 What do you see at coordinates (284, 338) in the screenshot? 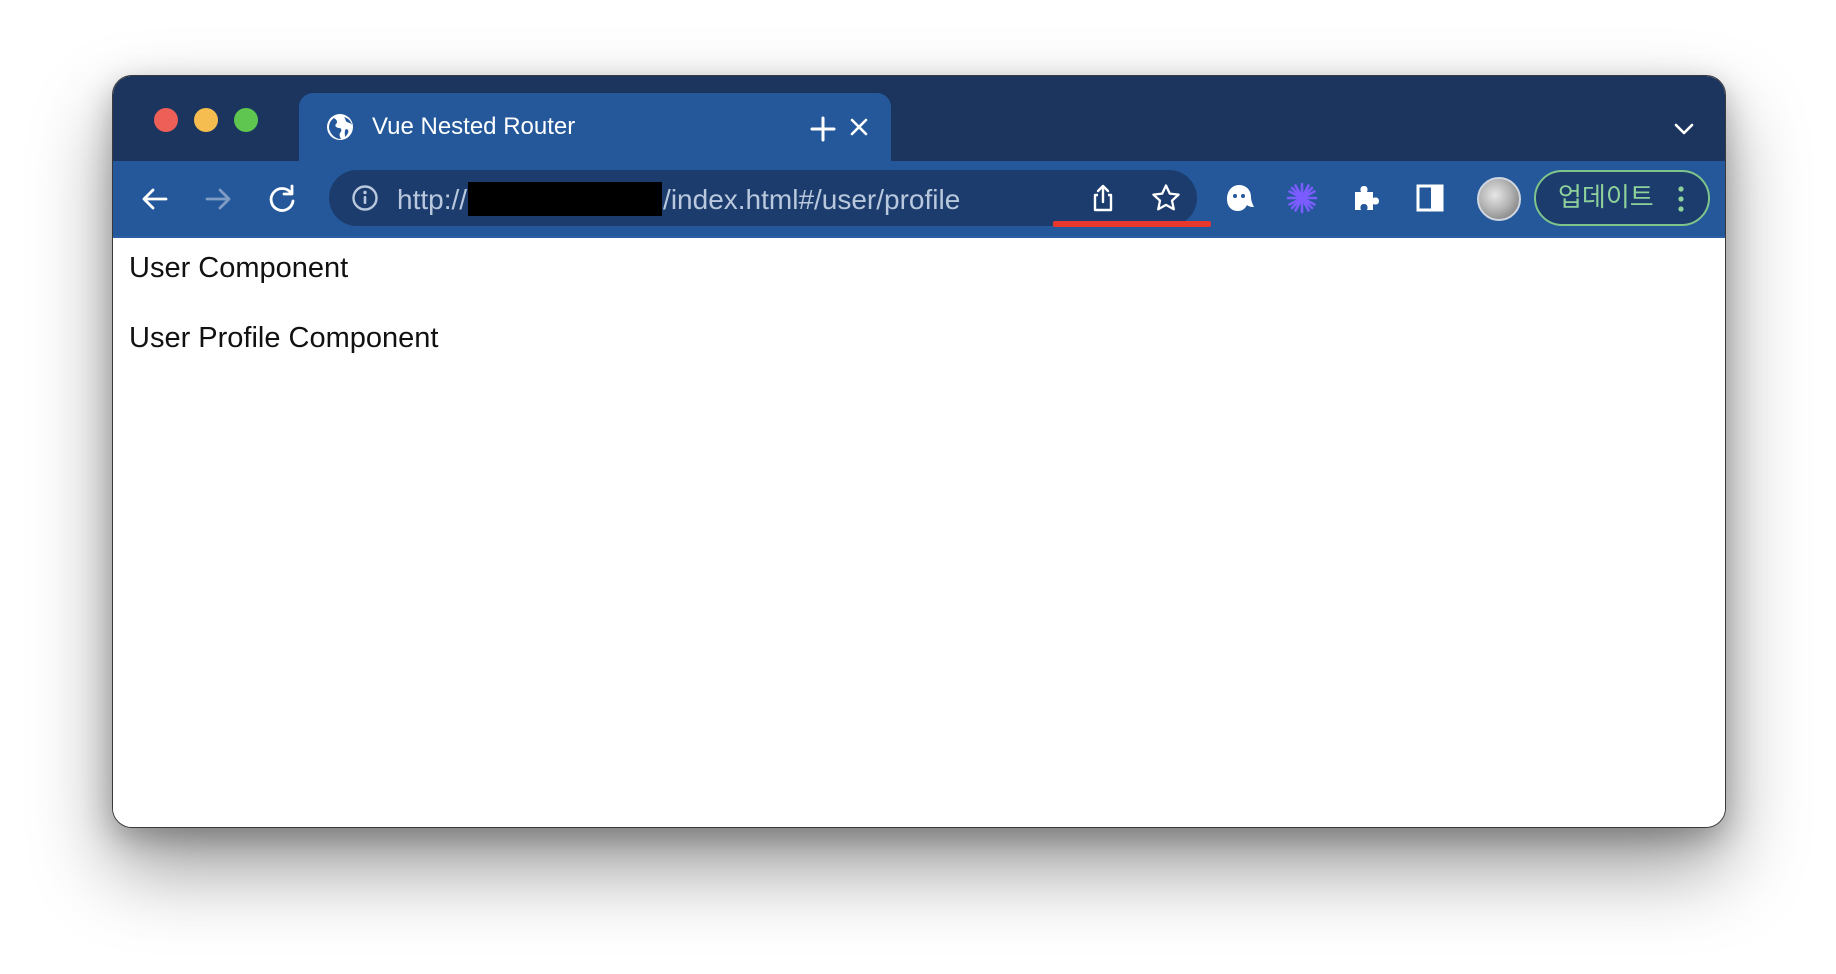
I see `user-profile-component-text: User Profile Component` at bounding box center [284, 338].